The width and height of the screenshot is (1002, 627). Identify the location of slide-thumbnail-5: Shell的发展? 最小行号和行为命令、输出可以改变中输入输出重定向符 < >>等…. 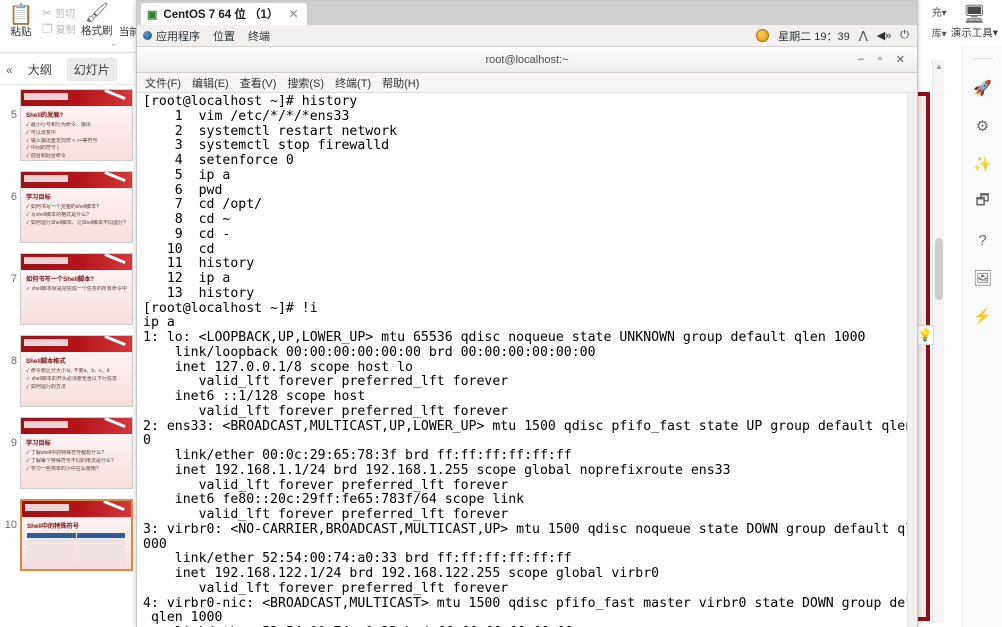
(76, 125).